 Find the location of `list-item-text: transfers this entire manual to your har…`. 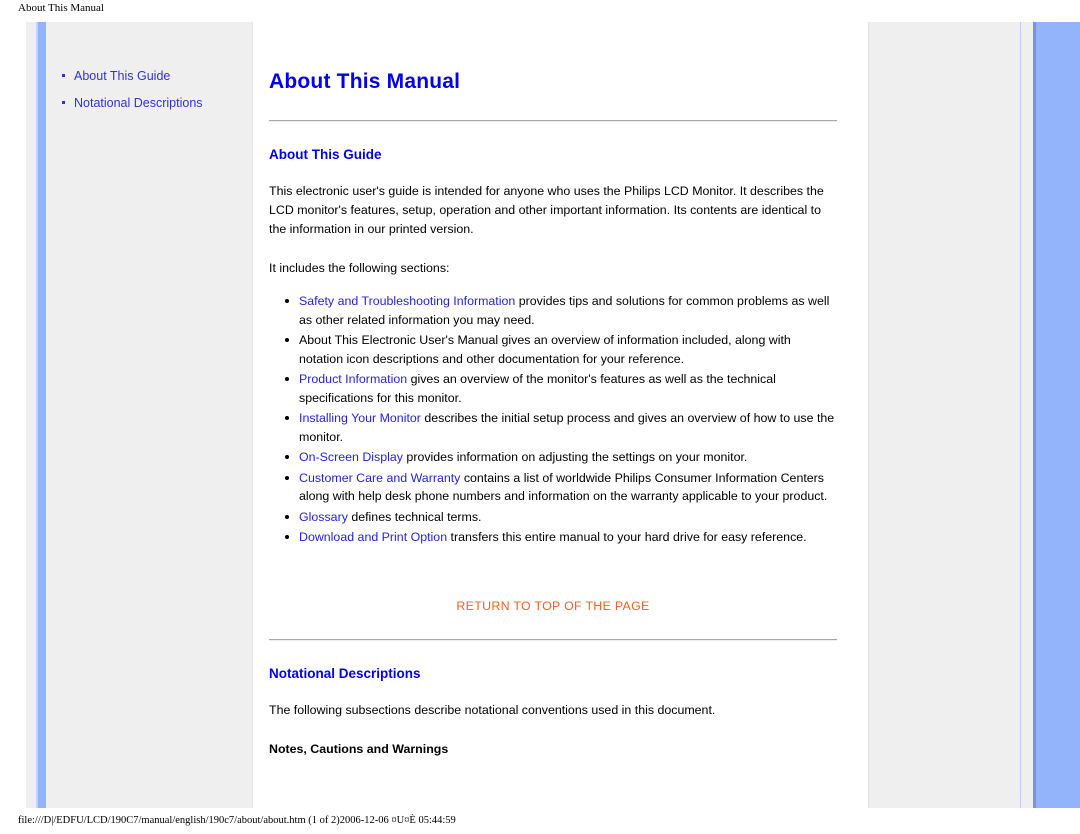

list-item-text: transfers this entire manual to your har… is located at coordinates (627, 537).